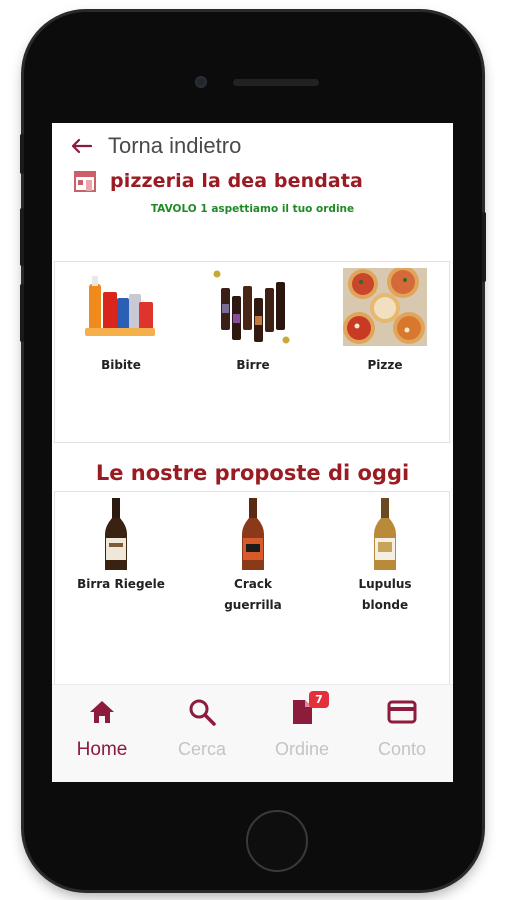 The width and height of the screenshot is (507, 900). I want to click on restaurant-header: pizzeria la dea bendata, so click(217, 181).